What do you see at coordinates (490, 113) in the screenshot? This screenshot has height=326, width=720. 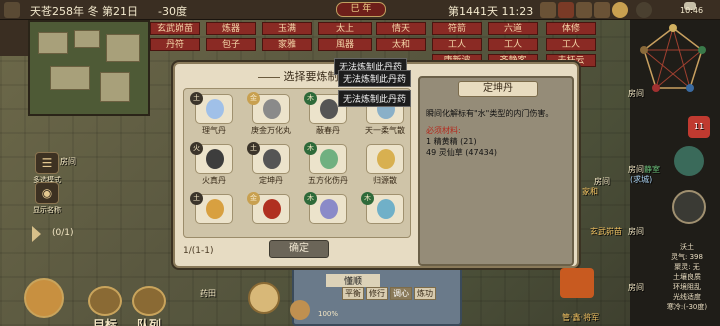 I see `detail-description: 瞬间化解标有"水"类型的内门伤害。` at bounding box center [490, 113].